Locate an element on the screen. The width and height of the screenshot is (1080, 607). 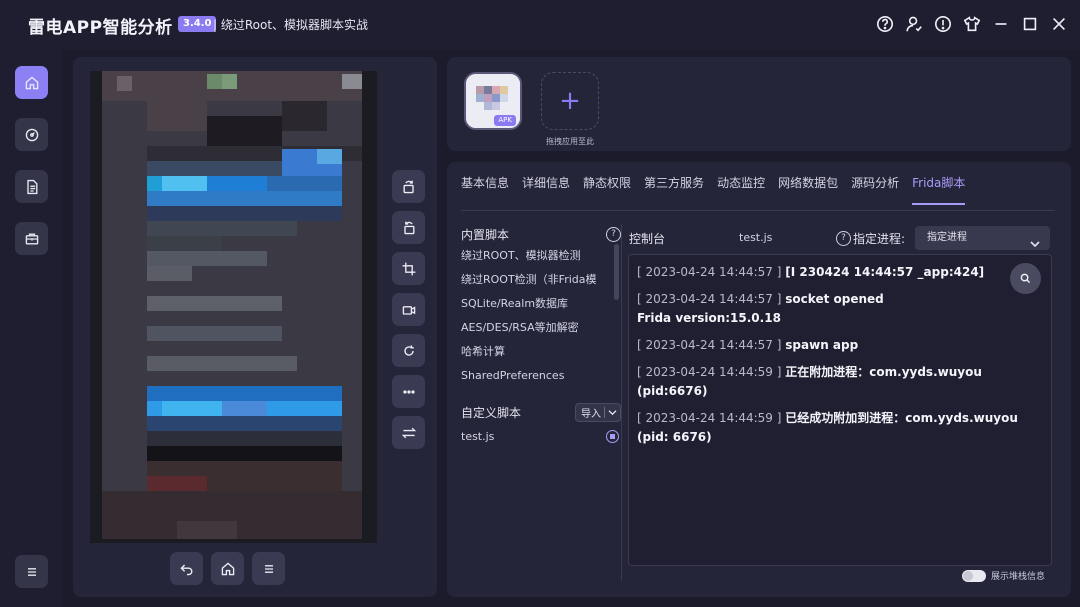
more-icon is located at coordinates (408, 391).